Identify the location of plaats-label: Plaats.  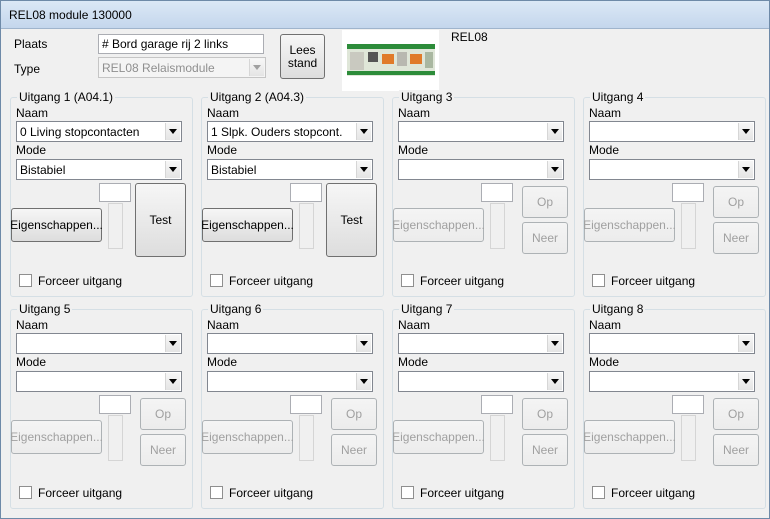
(31, 44).